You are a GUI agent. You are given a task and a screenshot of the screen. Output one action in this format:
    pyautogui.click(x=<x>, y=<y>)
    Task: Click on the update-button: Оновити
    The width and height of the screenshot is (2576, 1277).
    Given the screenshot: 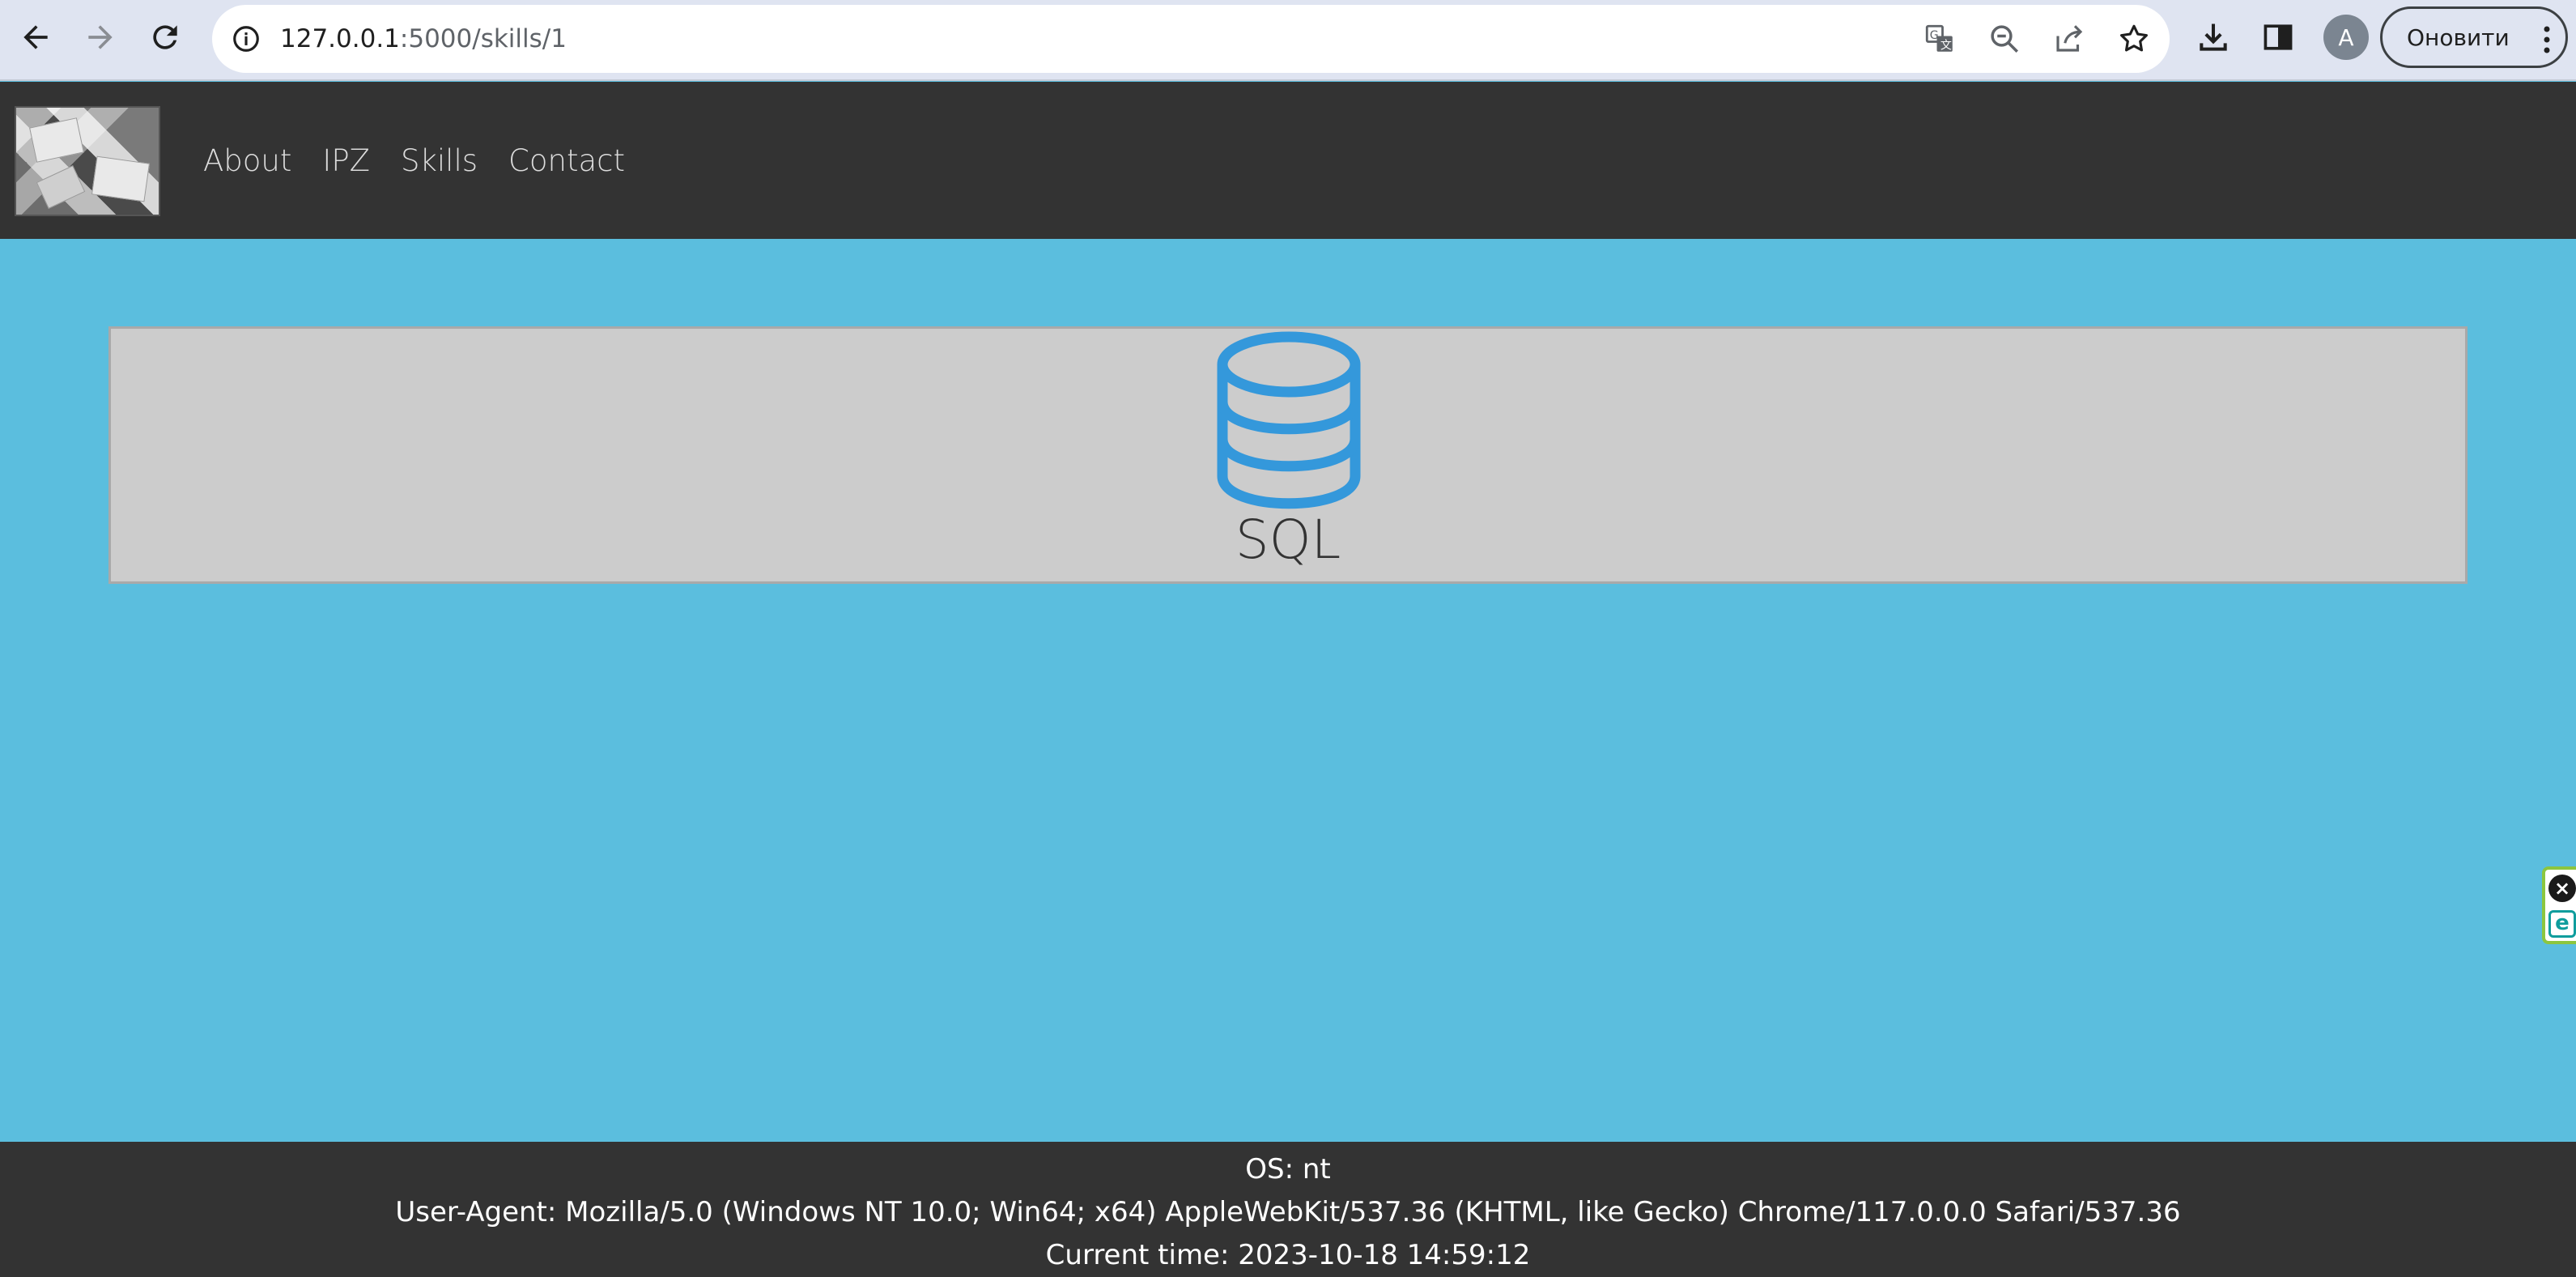 What is the action you would take?
    pyautogui.click(x=2474, y=37)
    